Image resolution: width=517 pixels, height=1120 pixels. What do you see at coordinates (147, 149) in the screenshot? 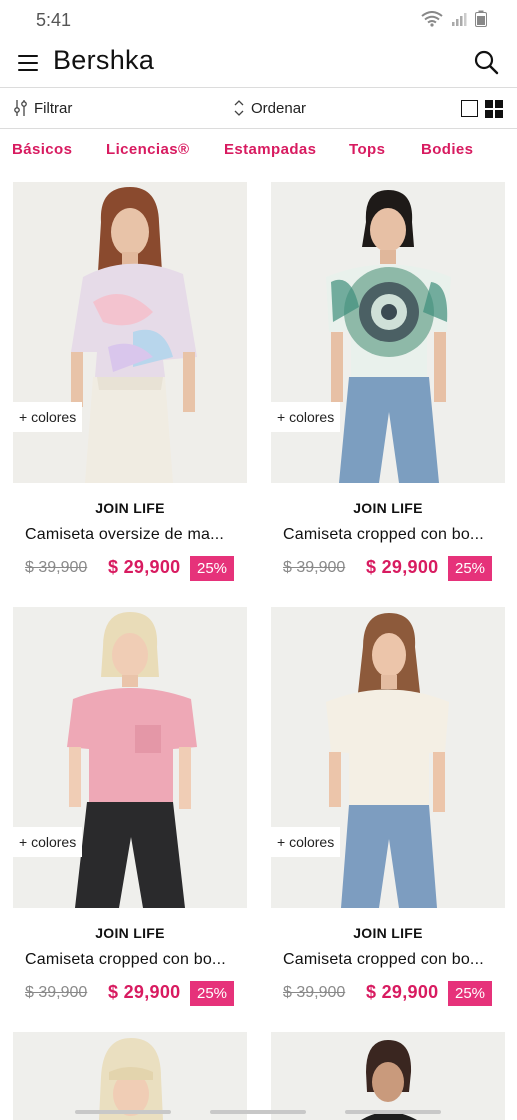
I see `category-licencias: Licencias®` at bounding box center [147, 149].